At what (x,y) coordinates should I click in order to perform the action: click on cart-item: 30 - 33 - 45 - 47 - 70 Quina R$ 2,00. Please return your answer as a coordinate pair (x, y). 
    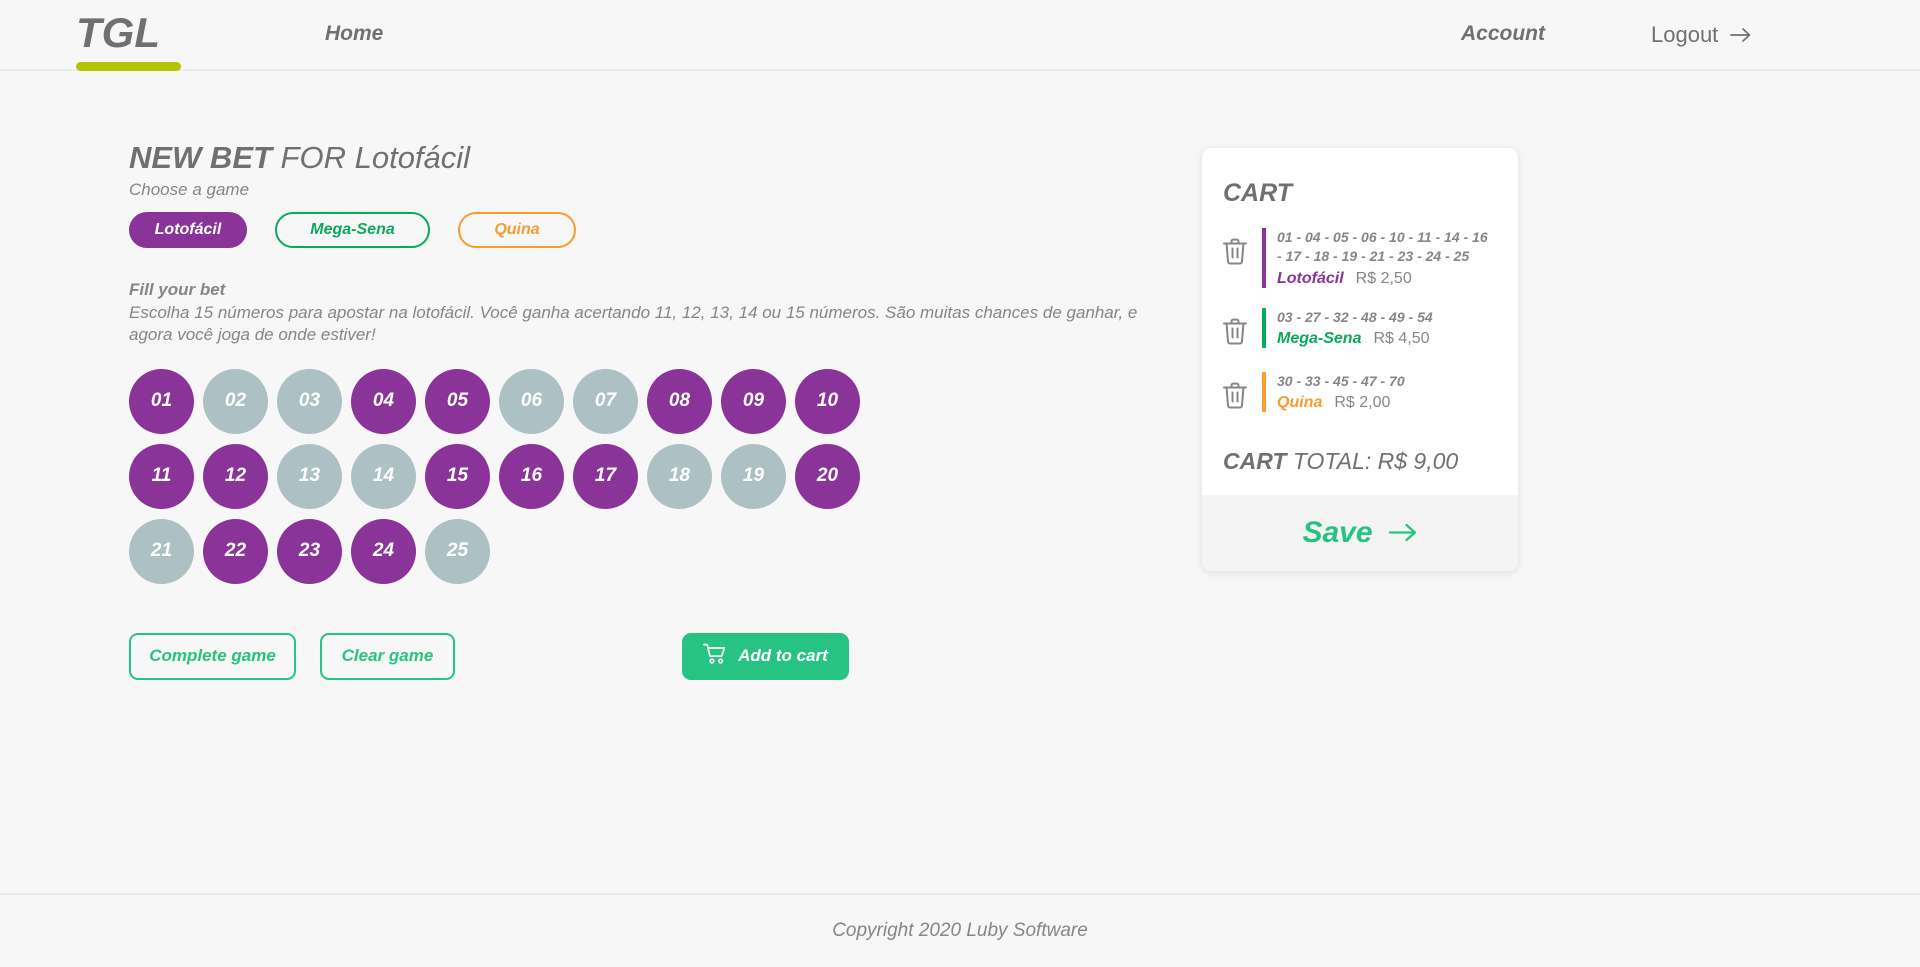
    Looking at the image, I should click on (1360, 394).